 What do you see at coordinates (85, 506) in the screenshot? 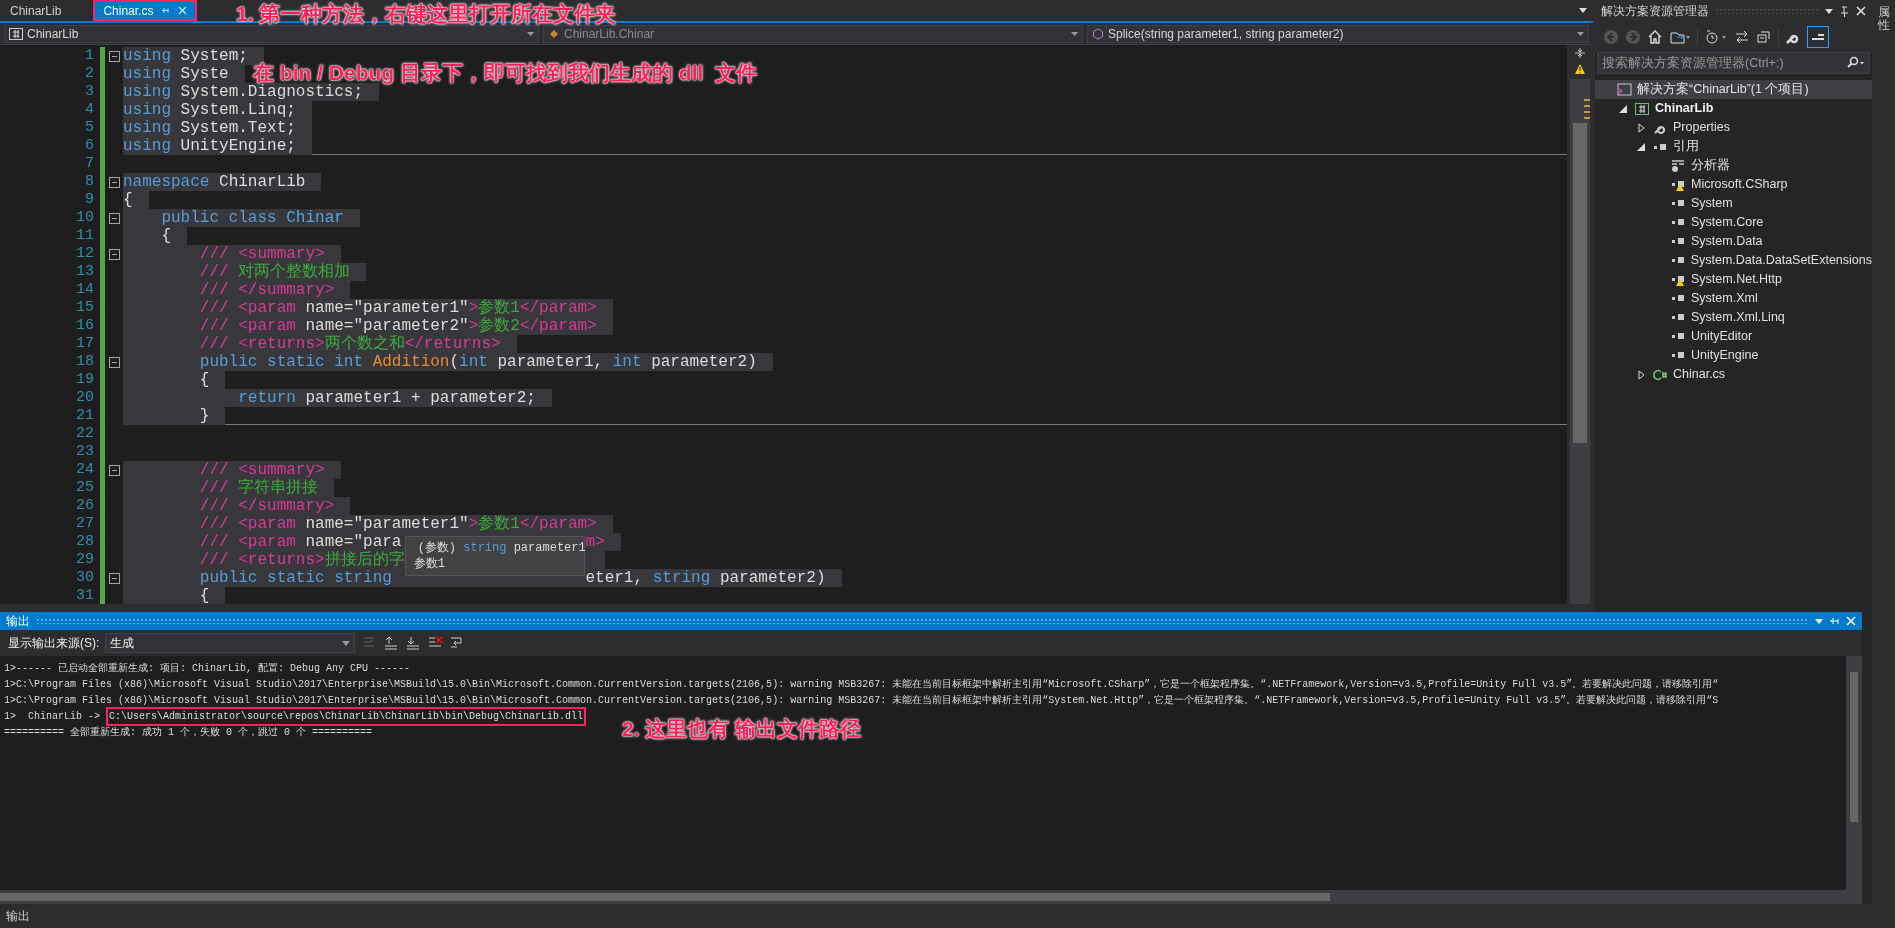
I see `line-number: 26` at bounding box center [85, 506].